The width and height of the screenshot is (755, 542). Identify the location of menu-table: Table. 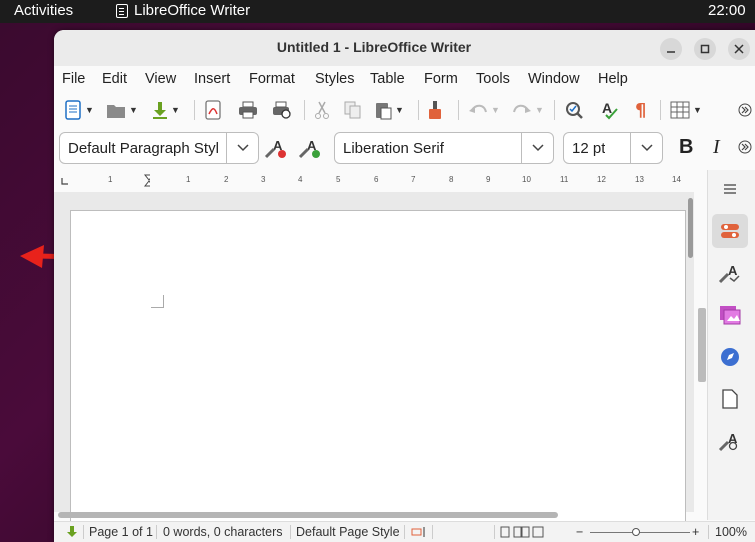
(387, 79).